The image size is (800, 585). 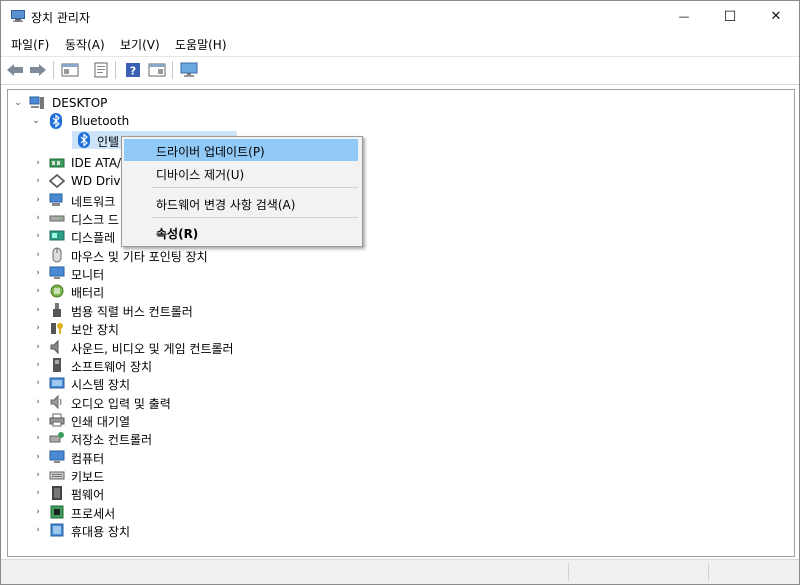 What do you see at coordinates (400, 328) in the screenshot?
I see `tree-item-category: › 보안 장치` at bounding box center [400, 328].